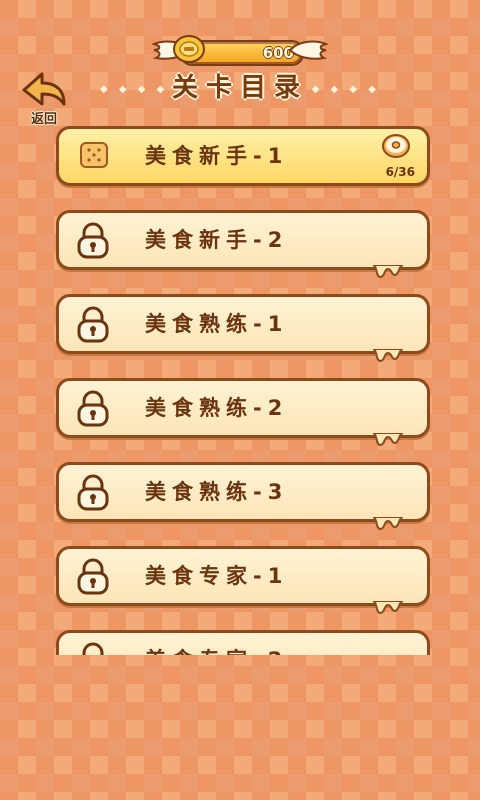 Image resolution: width=480 pixels, height=800 pixels. Describe the element at coordinates (400, 172) in the screenshot. I see `level-progress: 6/36` at that location.